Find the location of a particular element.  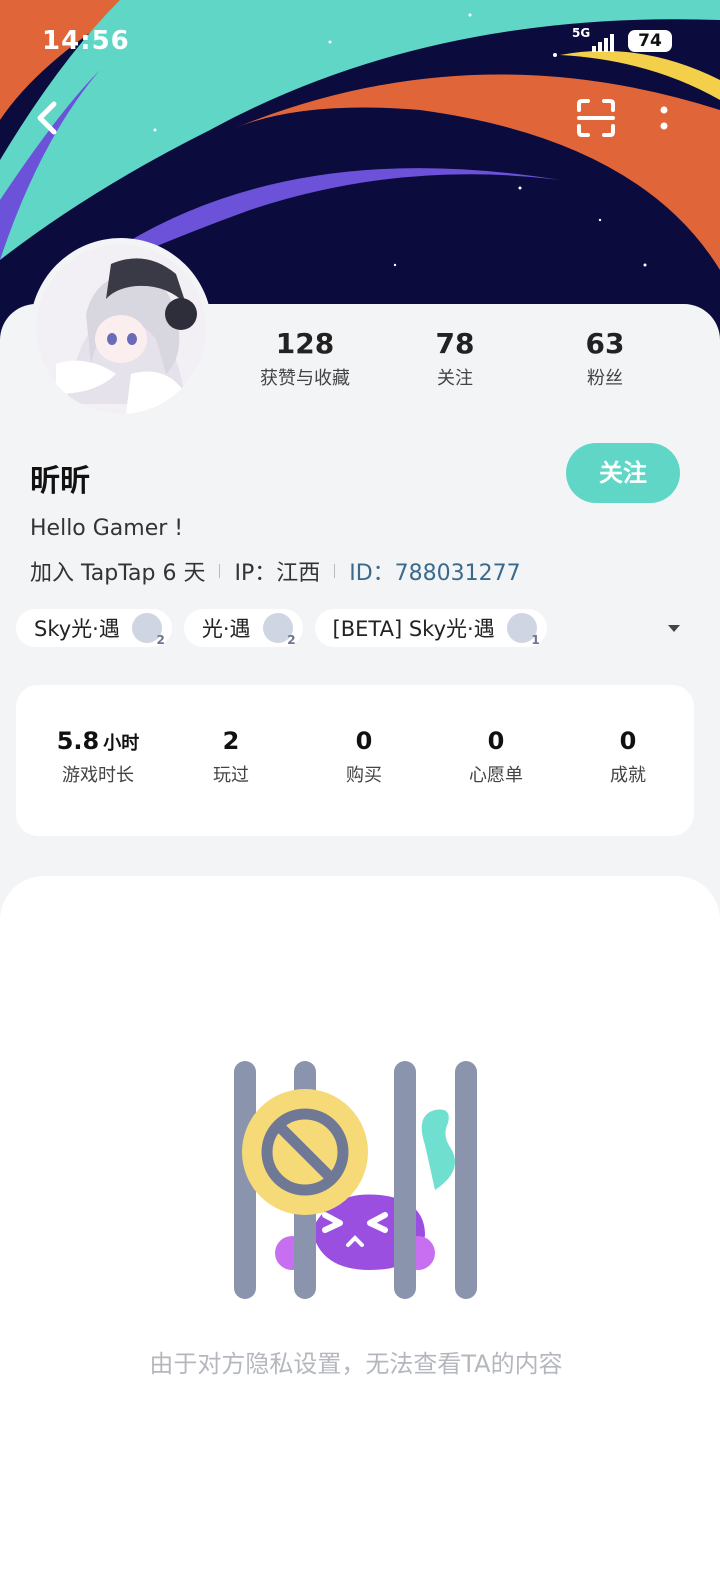

stat-purchased: 0 购买 is located at coordinates (364, 757).